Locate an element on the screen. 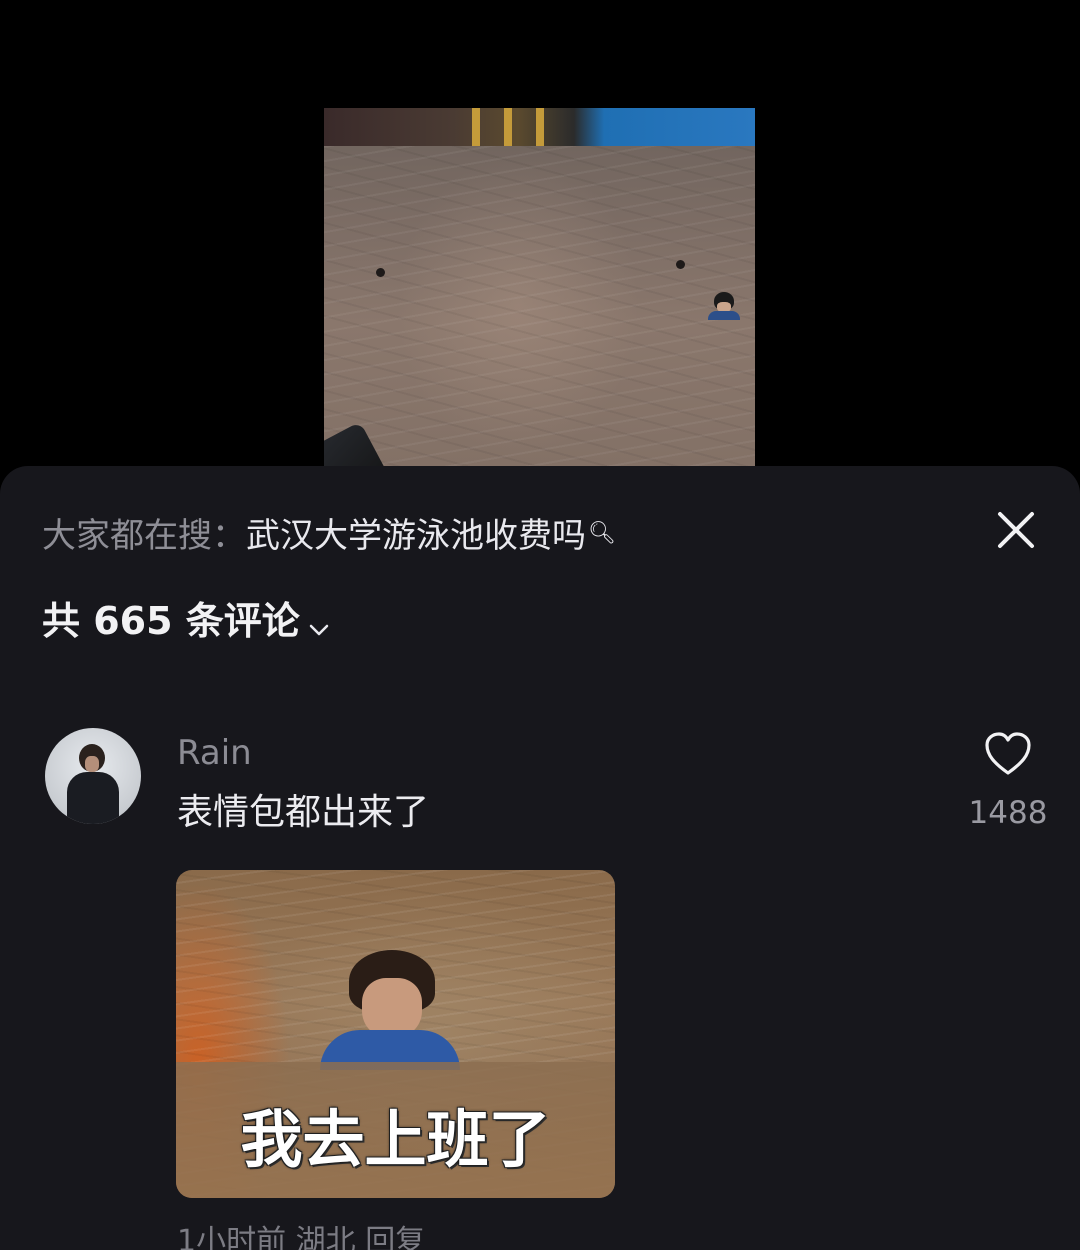  comment-text: 表情包都出来了 is located at coordinates (303, 812).